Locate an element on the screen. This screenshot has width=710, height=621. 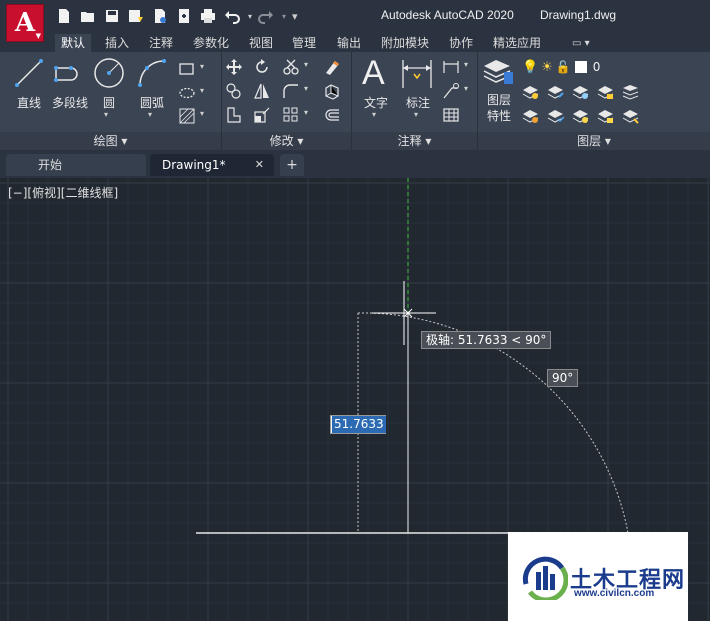
layer-thaw-icon: ☀ is located at coordinates (547, 67).